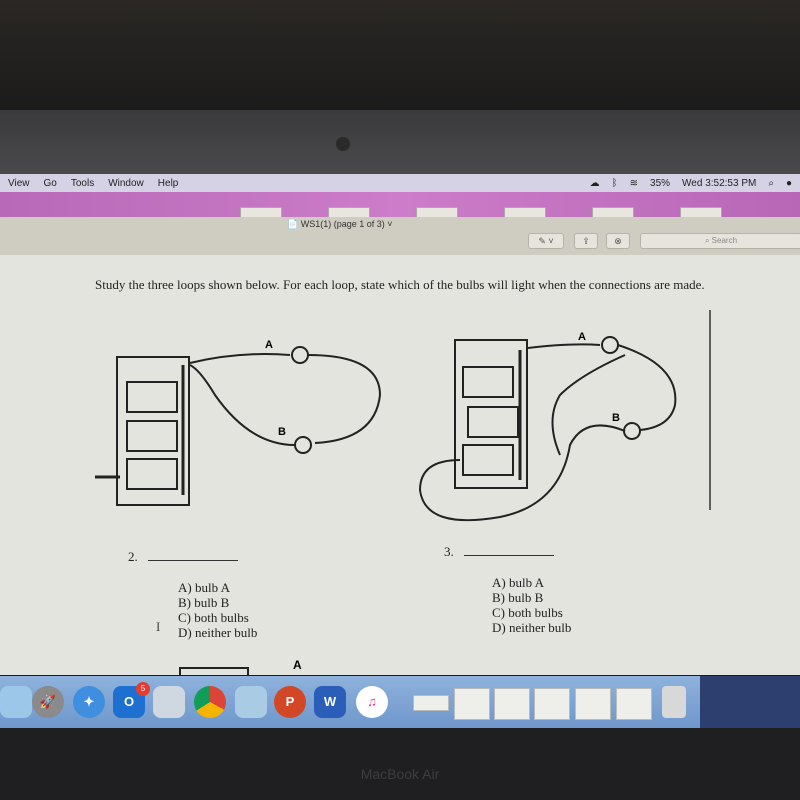 The height and width of the screenshot is (800, 800). I want to click on annotate-icon: ⊗, so click(618, 241).